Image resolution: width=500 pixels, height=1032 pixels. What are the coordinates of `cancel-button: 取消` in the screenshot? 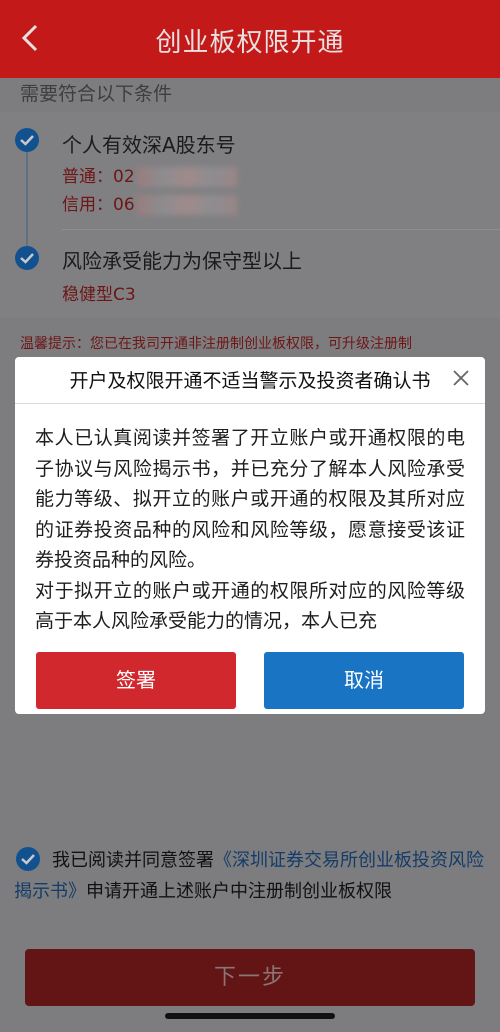 It's located at (364, 680).